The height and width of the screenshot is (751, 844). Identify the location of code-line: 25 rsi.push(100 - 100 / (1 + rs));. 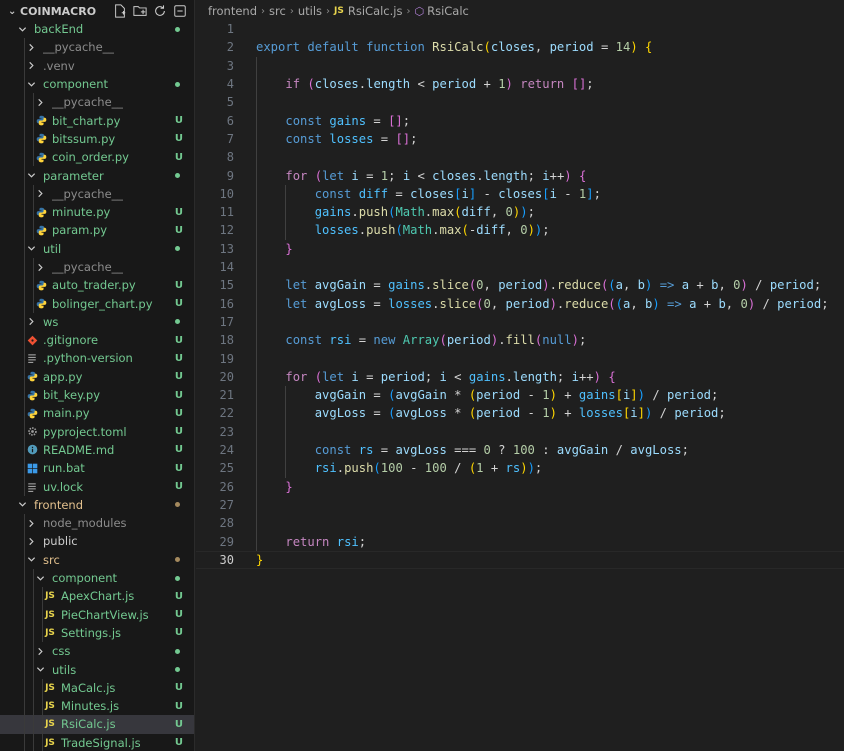
(520, 468).